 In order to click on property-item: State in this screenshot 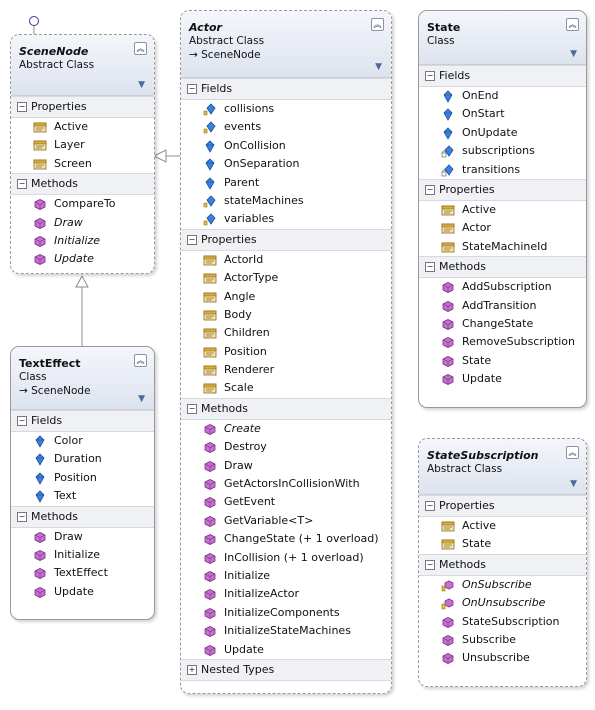, I will do `click(502, 544)`.